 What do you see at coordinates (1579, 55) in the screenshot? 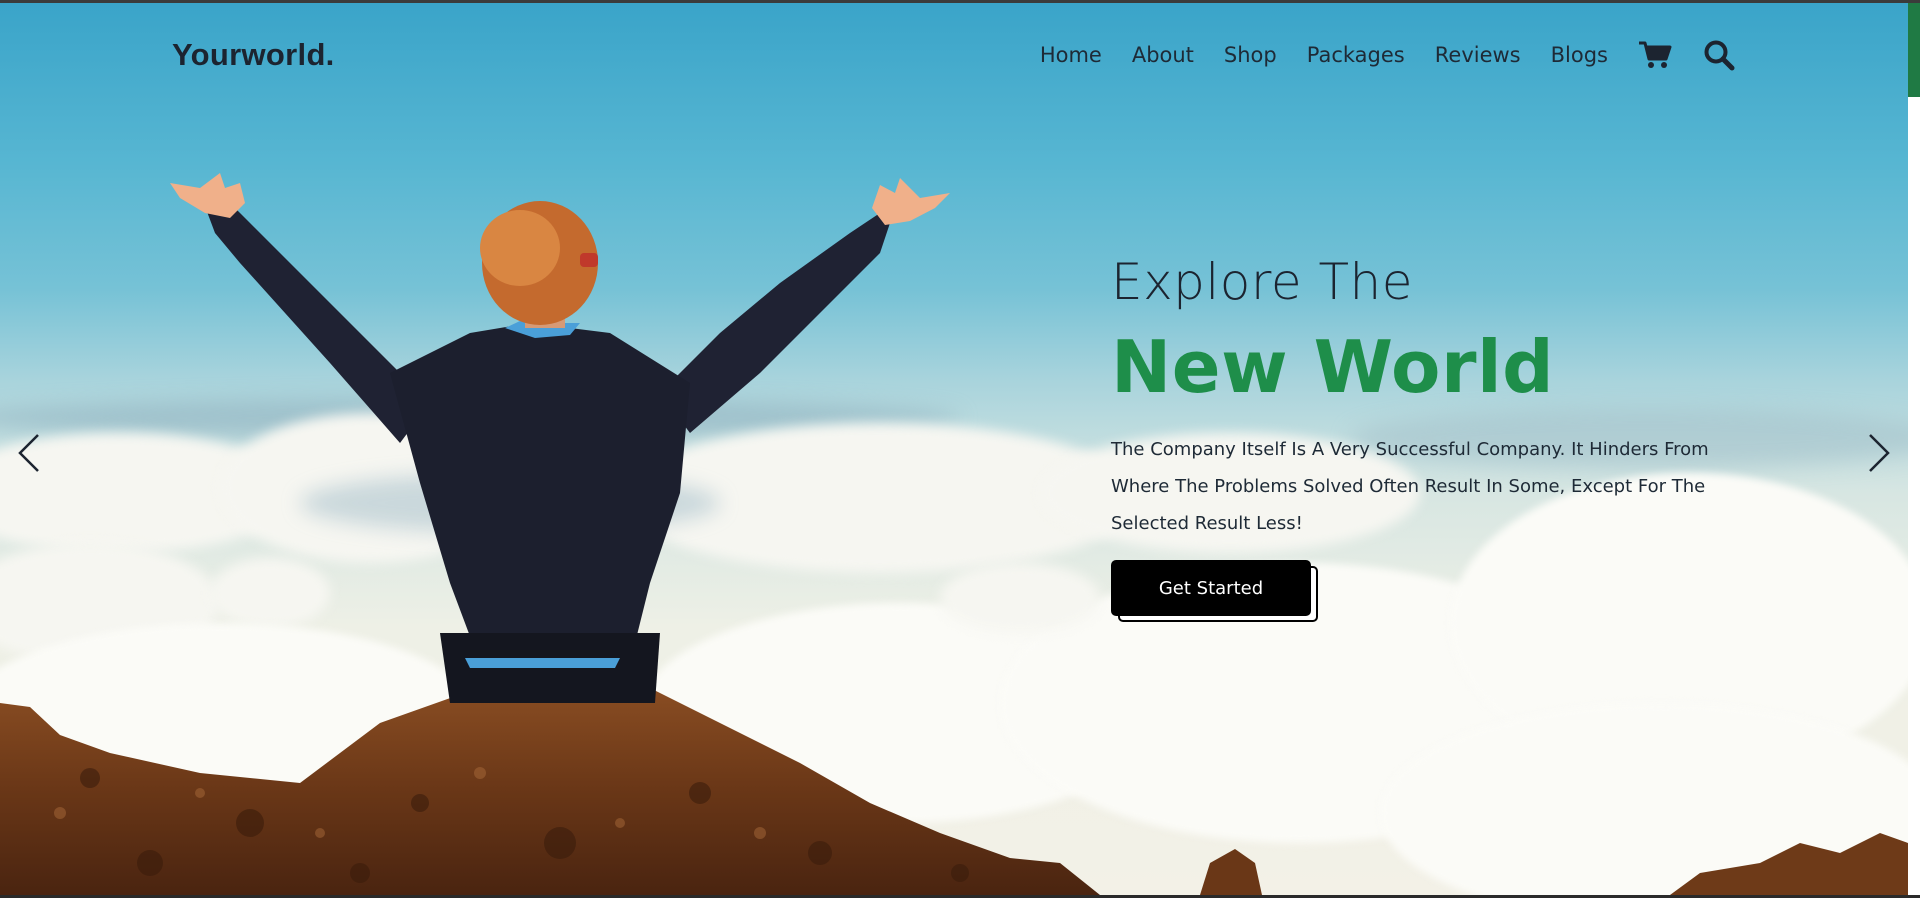
I see `nav-blogs-link: Blogs` at bounding box center [1579, 55].